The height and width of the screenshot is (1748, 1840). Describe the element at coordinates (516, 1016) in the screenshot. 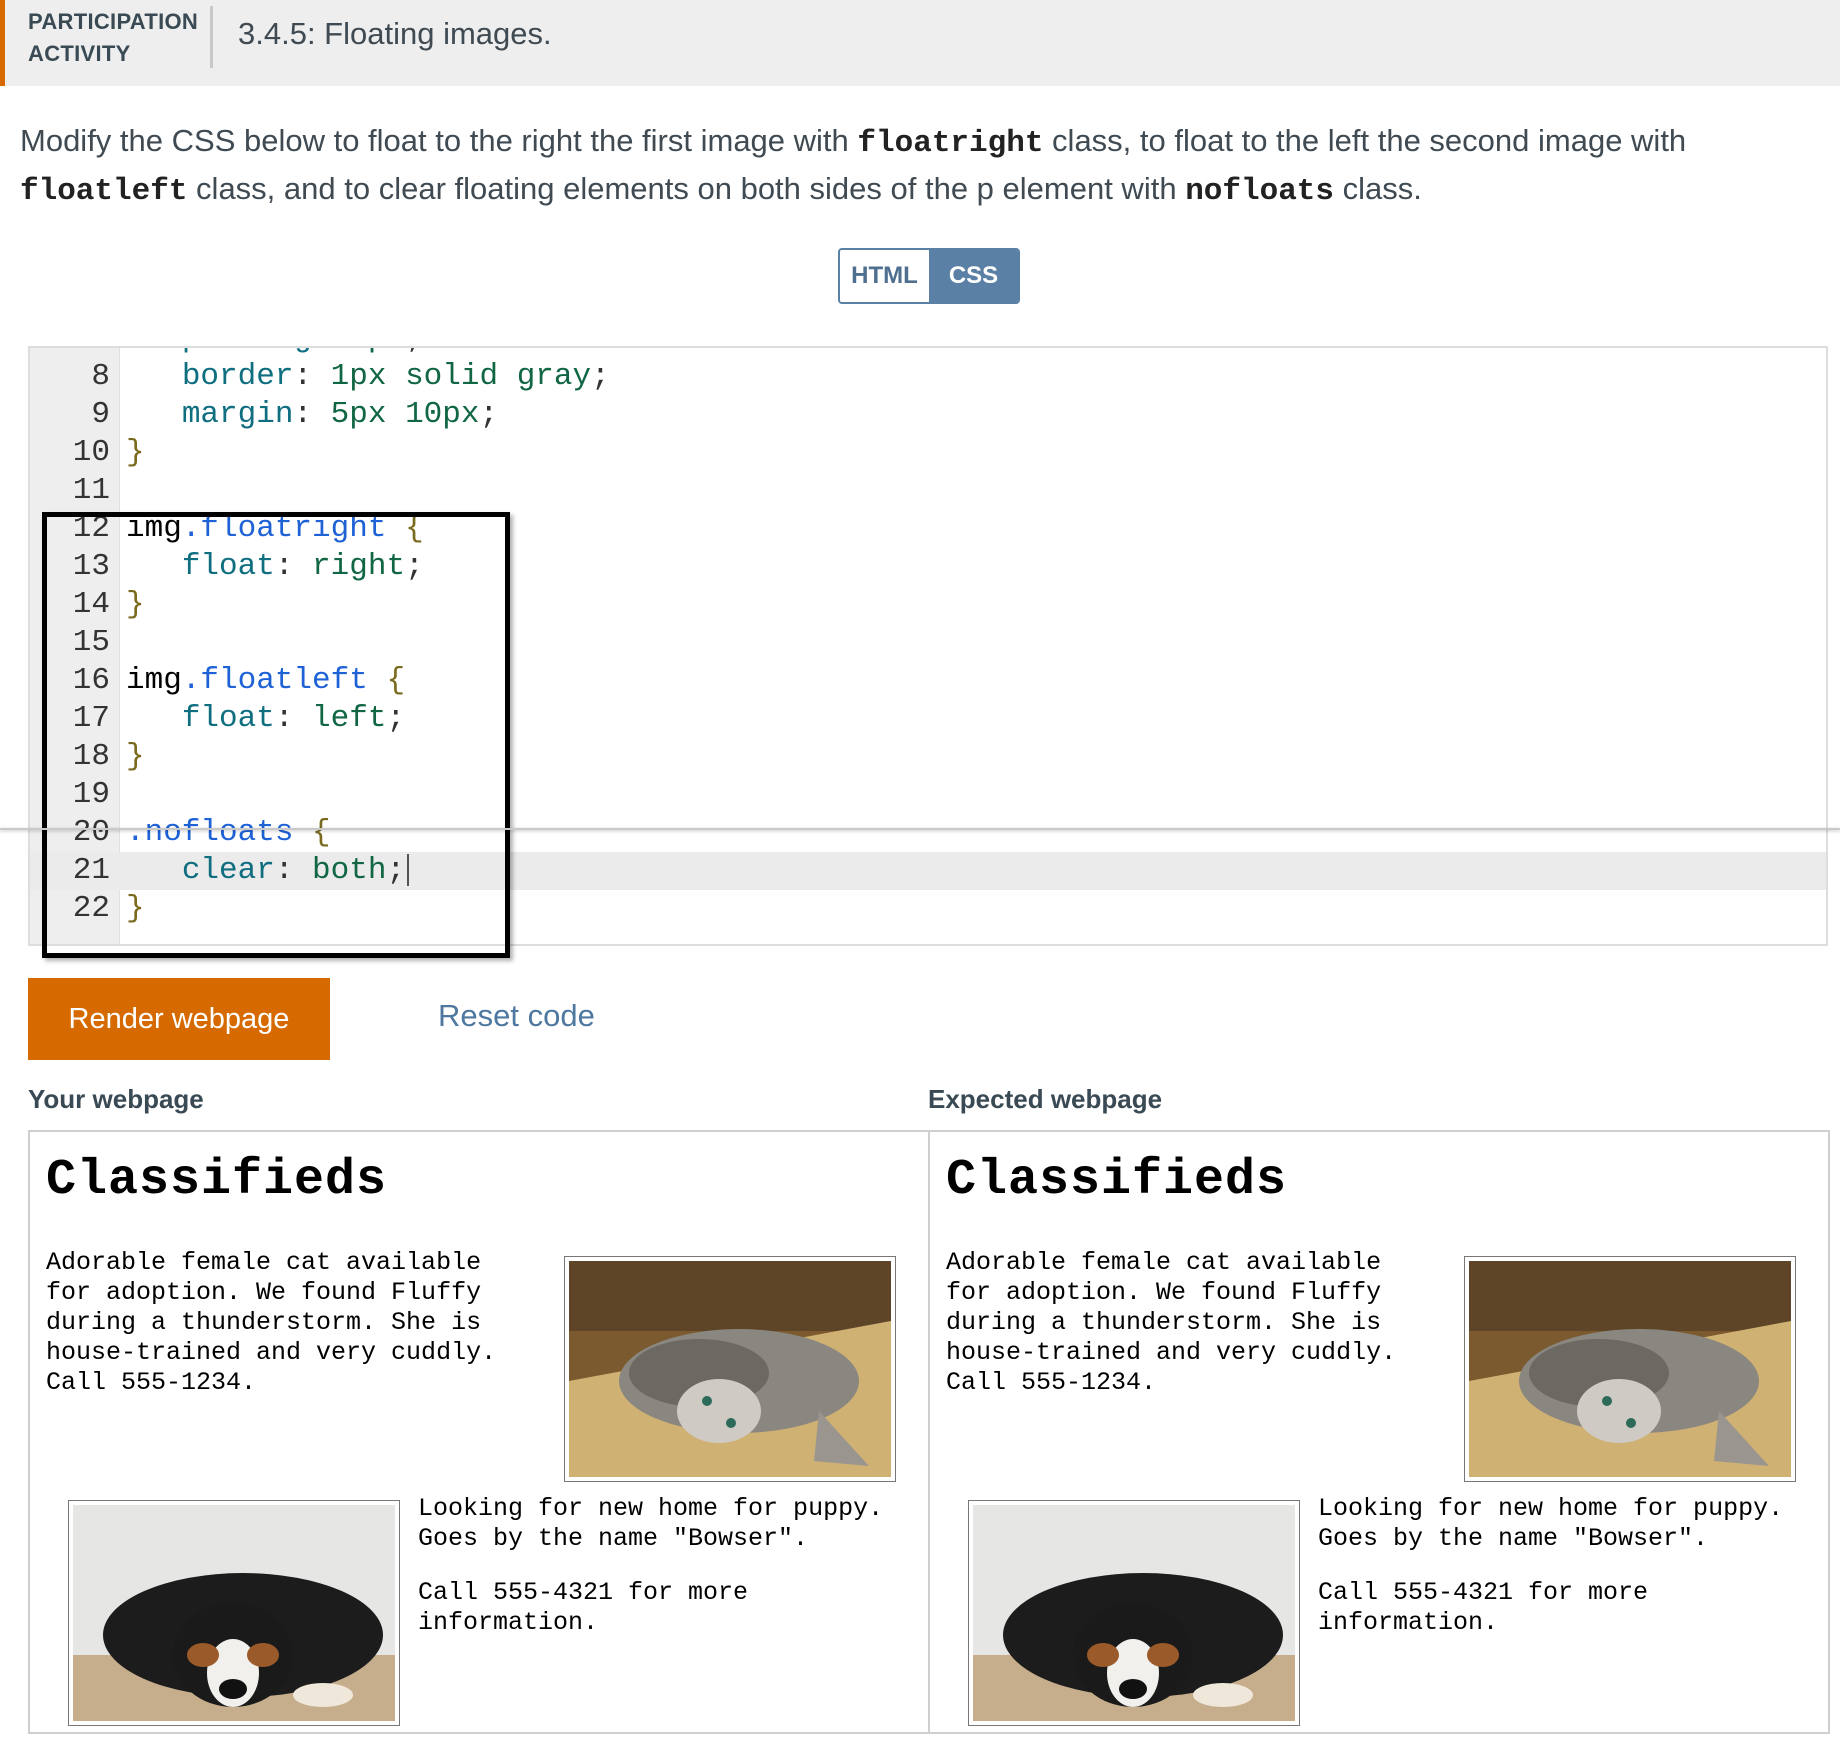

I see `reset-code-link: Reset code` at that location.